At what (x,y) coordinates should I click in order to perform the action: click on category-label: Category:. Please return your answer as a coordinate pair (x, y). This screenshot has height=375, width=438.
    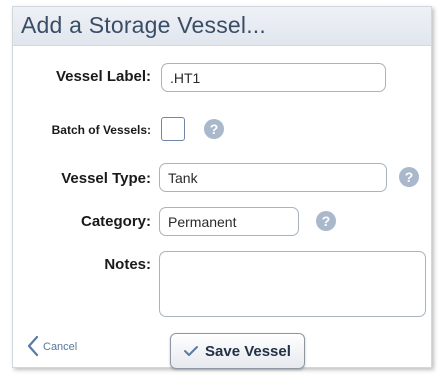
    Looking at the image, I should click on (115, 221).